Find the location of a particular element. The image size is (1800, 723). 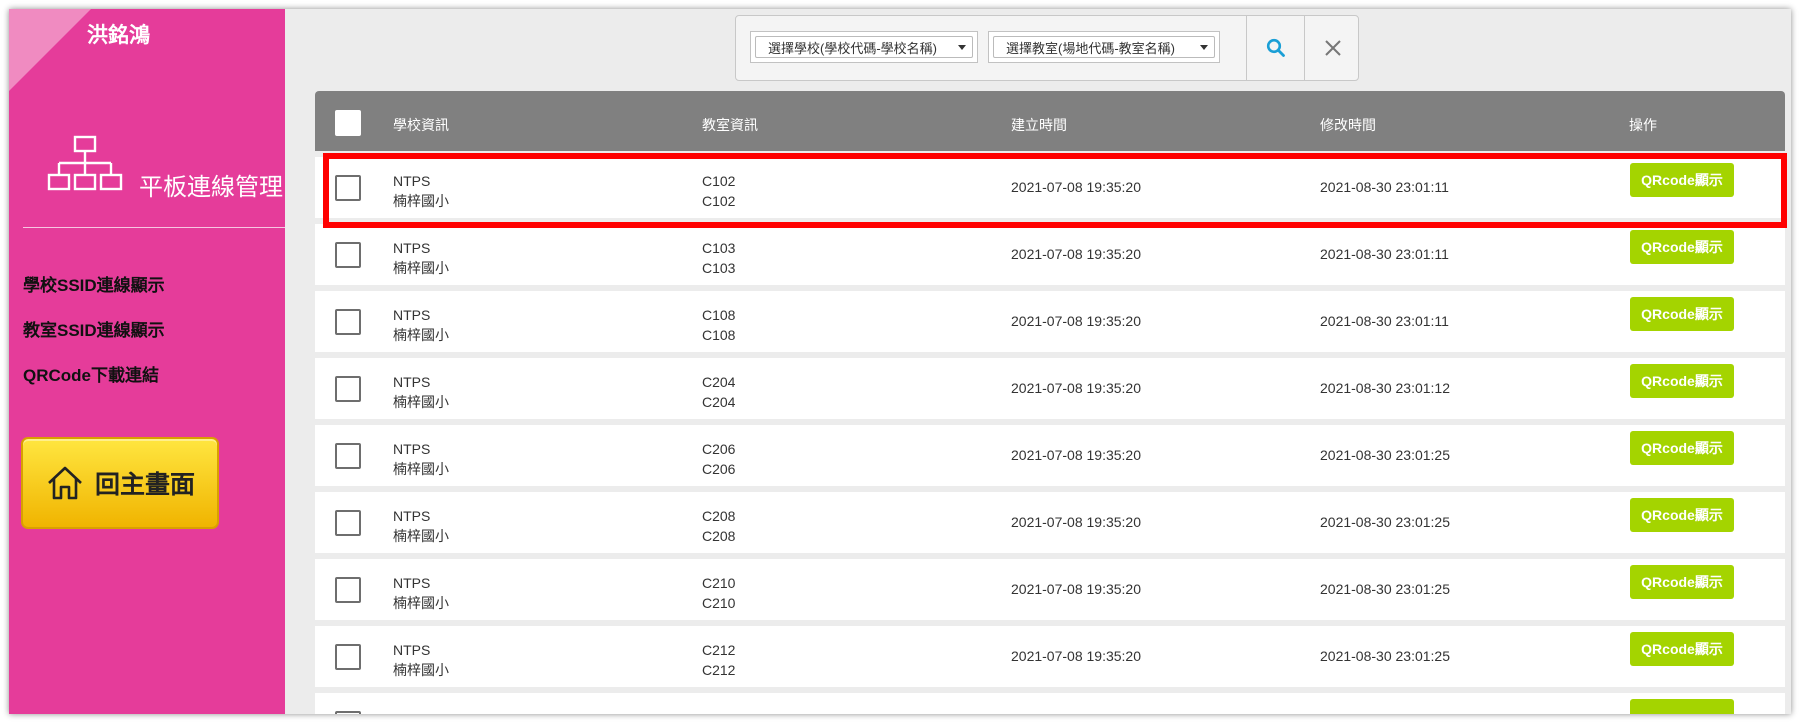

modified-time: 2021-08-30 23:01:12 is located at coordinates (1385, 388).